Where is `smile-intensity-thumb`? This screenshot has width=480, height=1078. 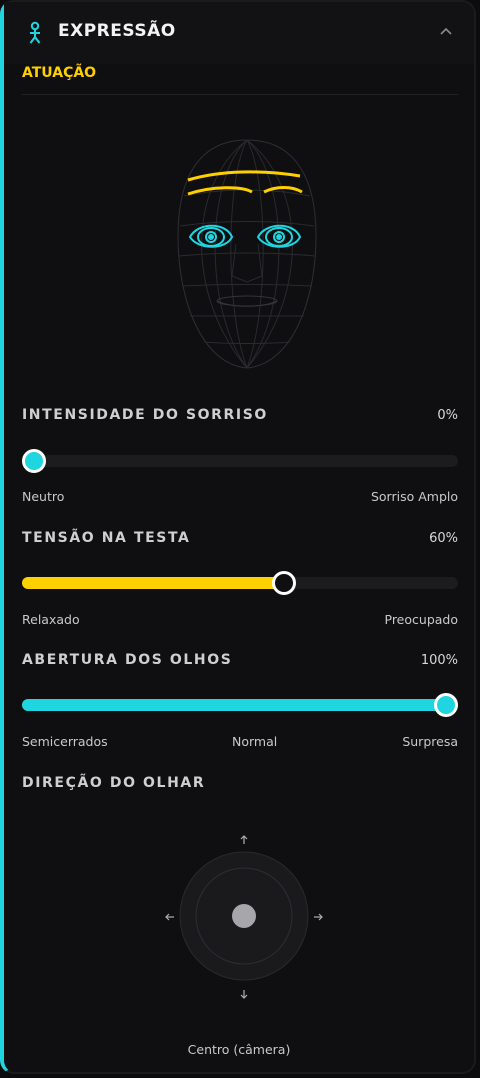
smile-intensity-thumb is located at coordinates (34, 461).